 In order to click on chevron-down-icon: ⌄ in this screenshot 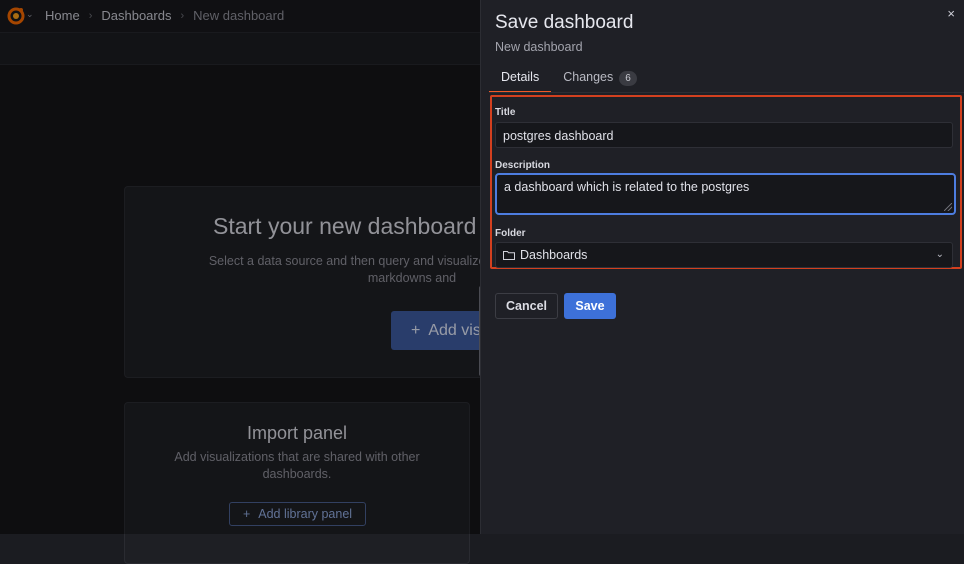, I will do `click(940, 254)`.